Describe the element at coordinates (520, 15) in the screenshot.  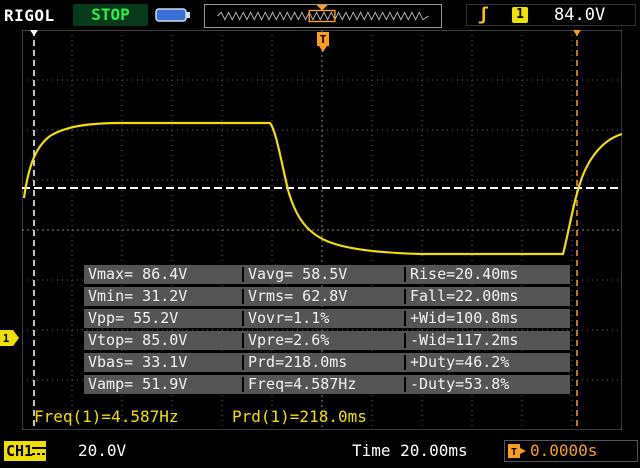
I see `trigger-source-badge: 1` at that location.